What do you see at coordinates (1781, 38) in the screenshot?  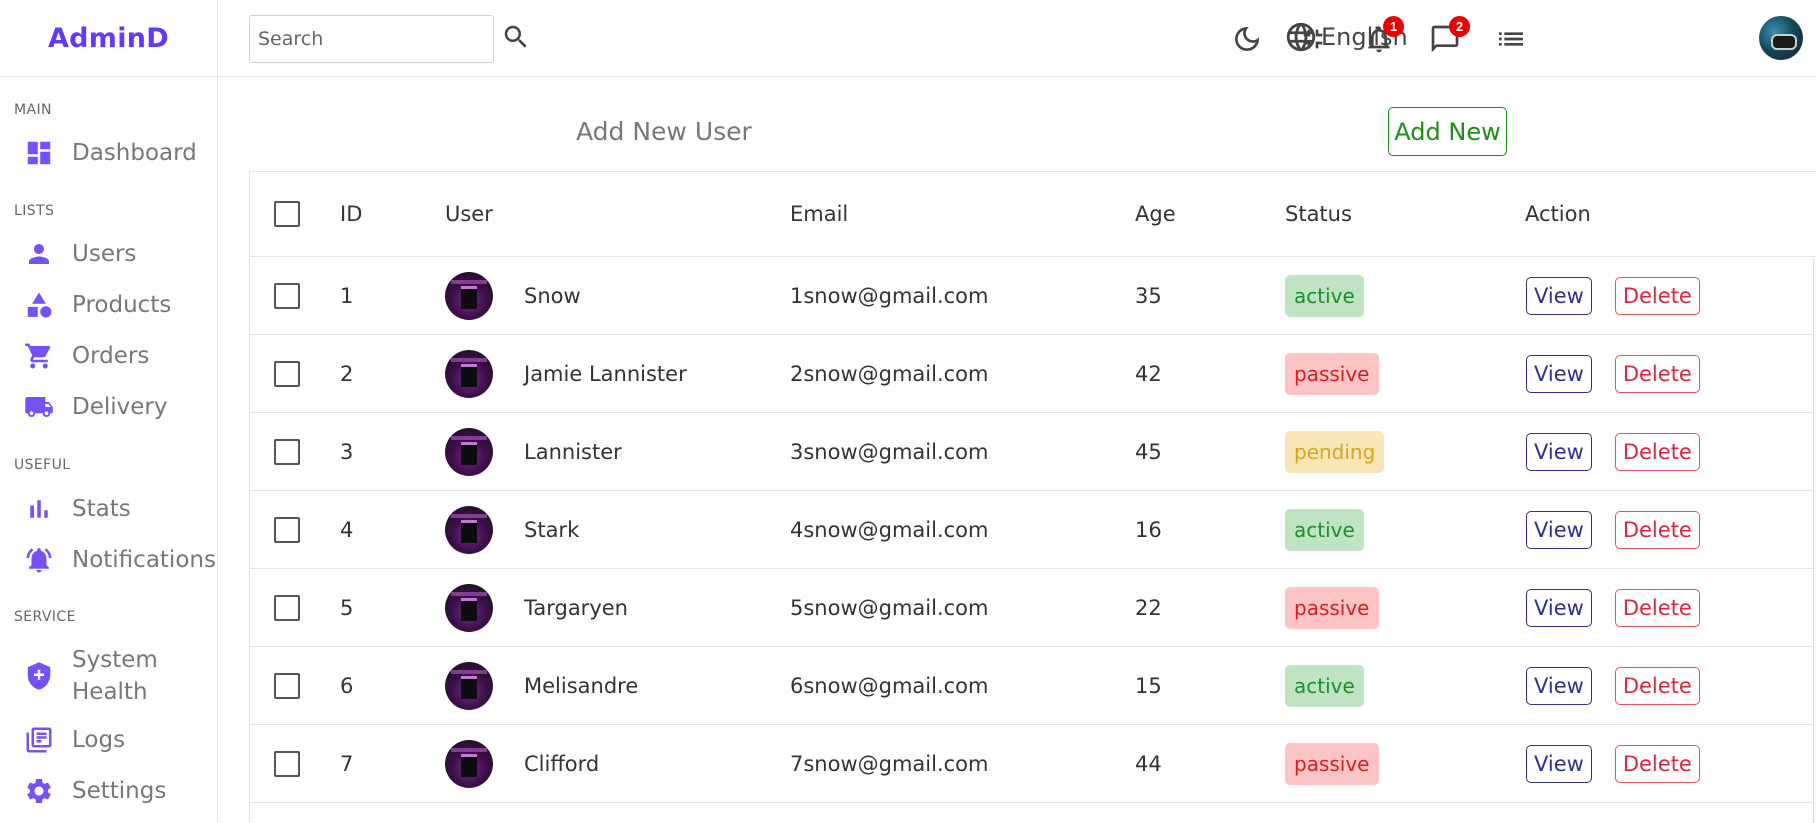 I see `user-avatar` at bounding box center [1781, 38].